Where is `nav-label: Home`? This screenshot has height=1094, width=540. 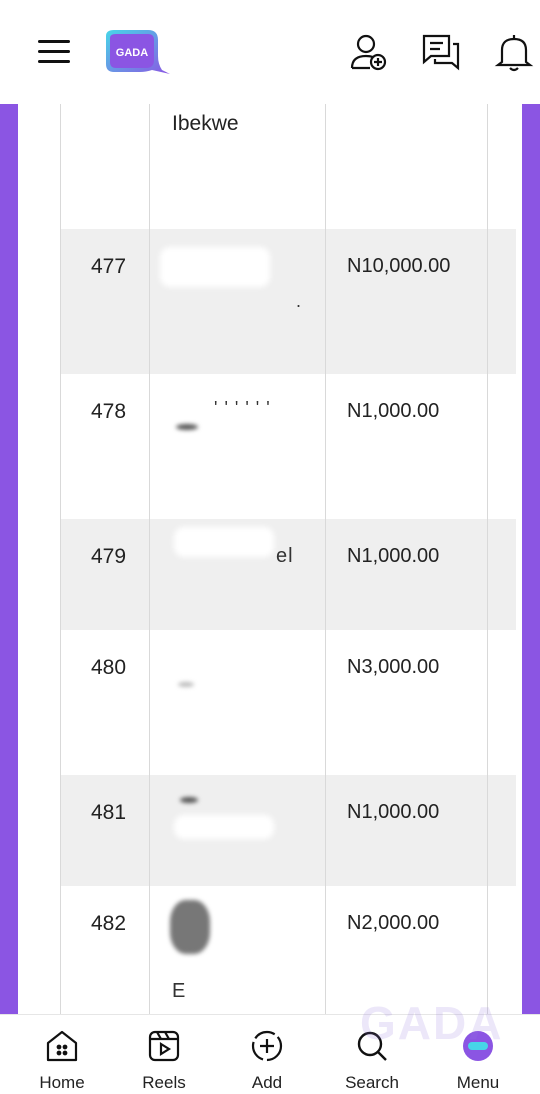
nav-label: Home is located at coordinates (62, 1082).